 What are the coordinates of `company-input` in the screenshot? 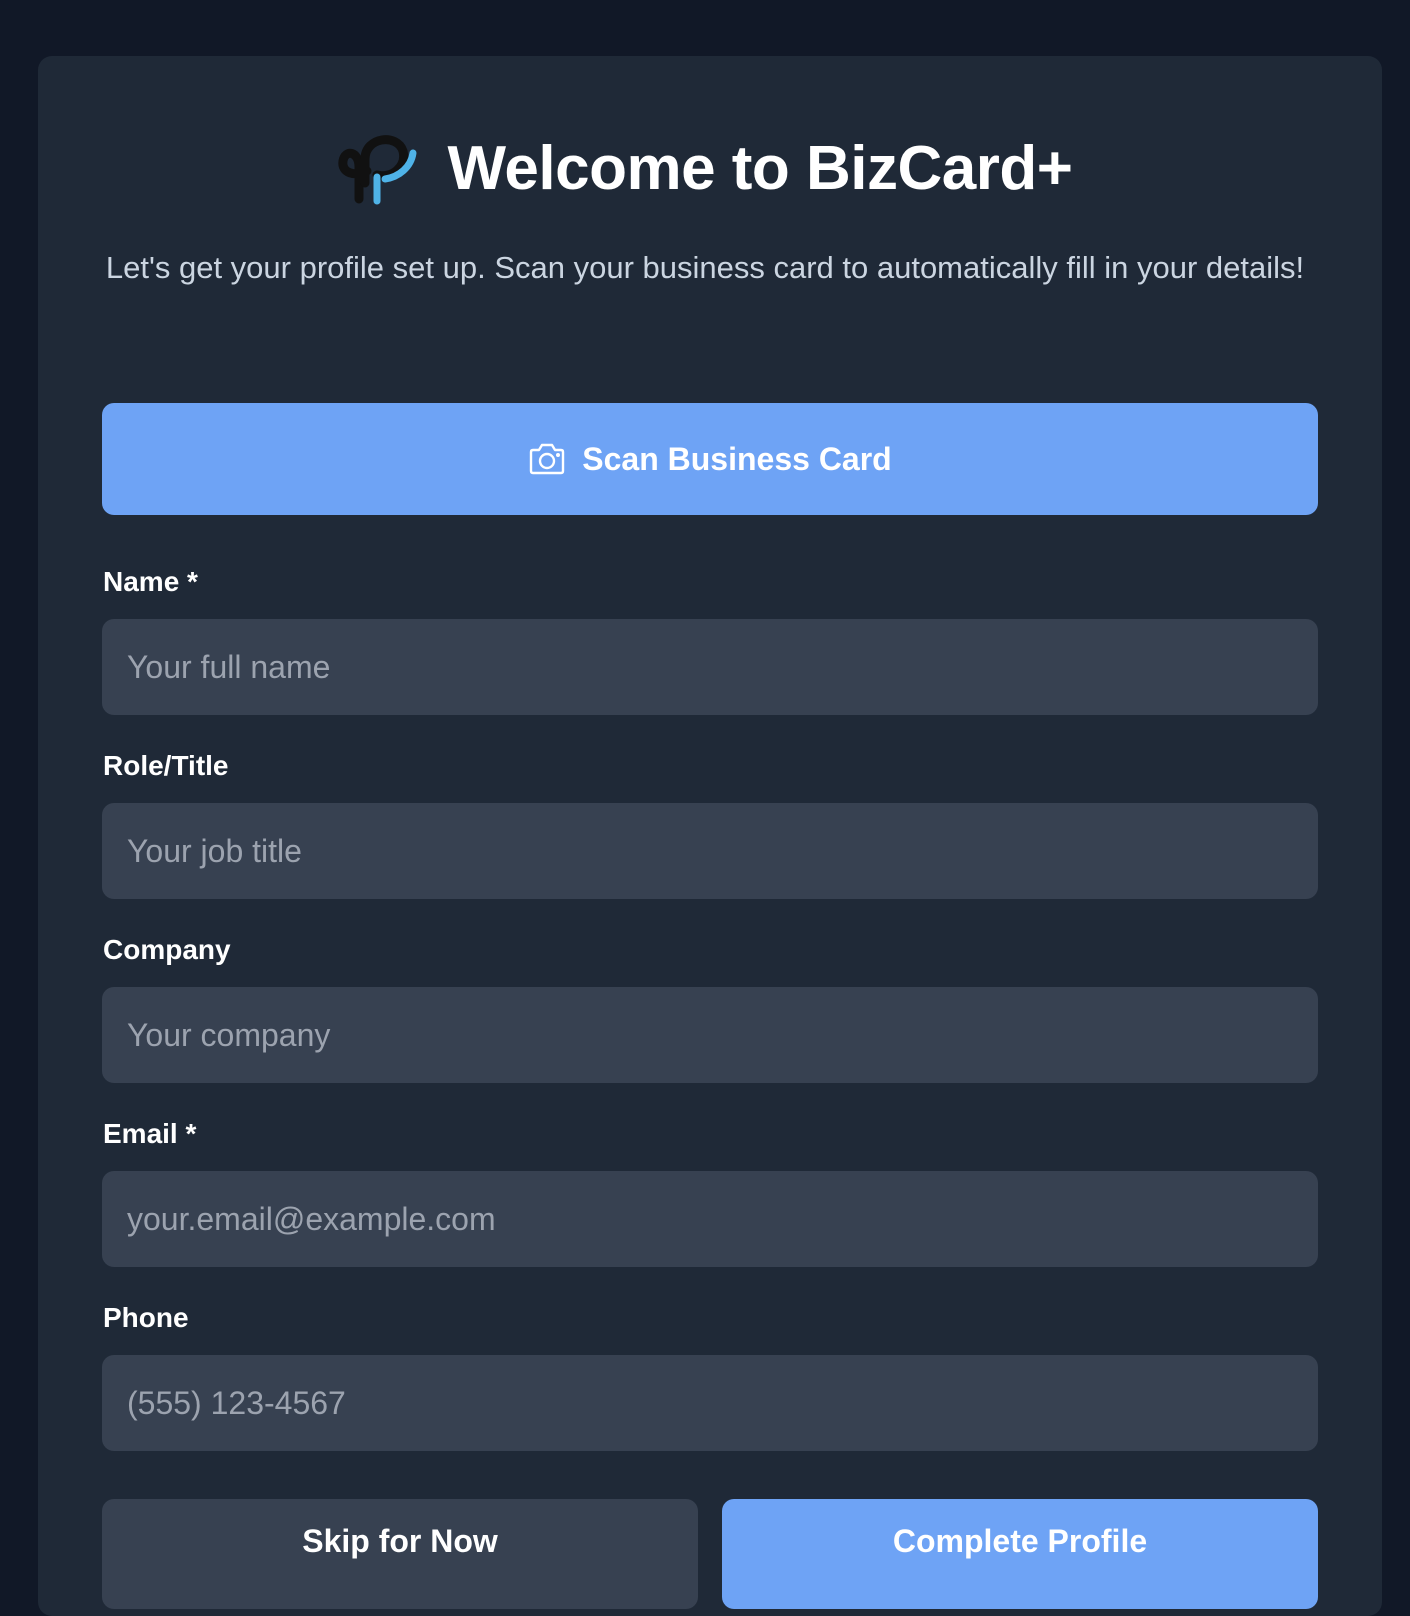 It's located at (710, 1035).